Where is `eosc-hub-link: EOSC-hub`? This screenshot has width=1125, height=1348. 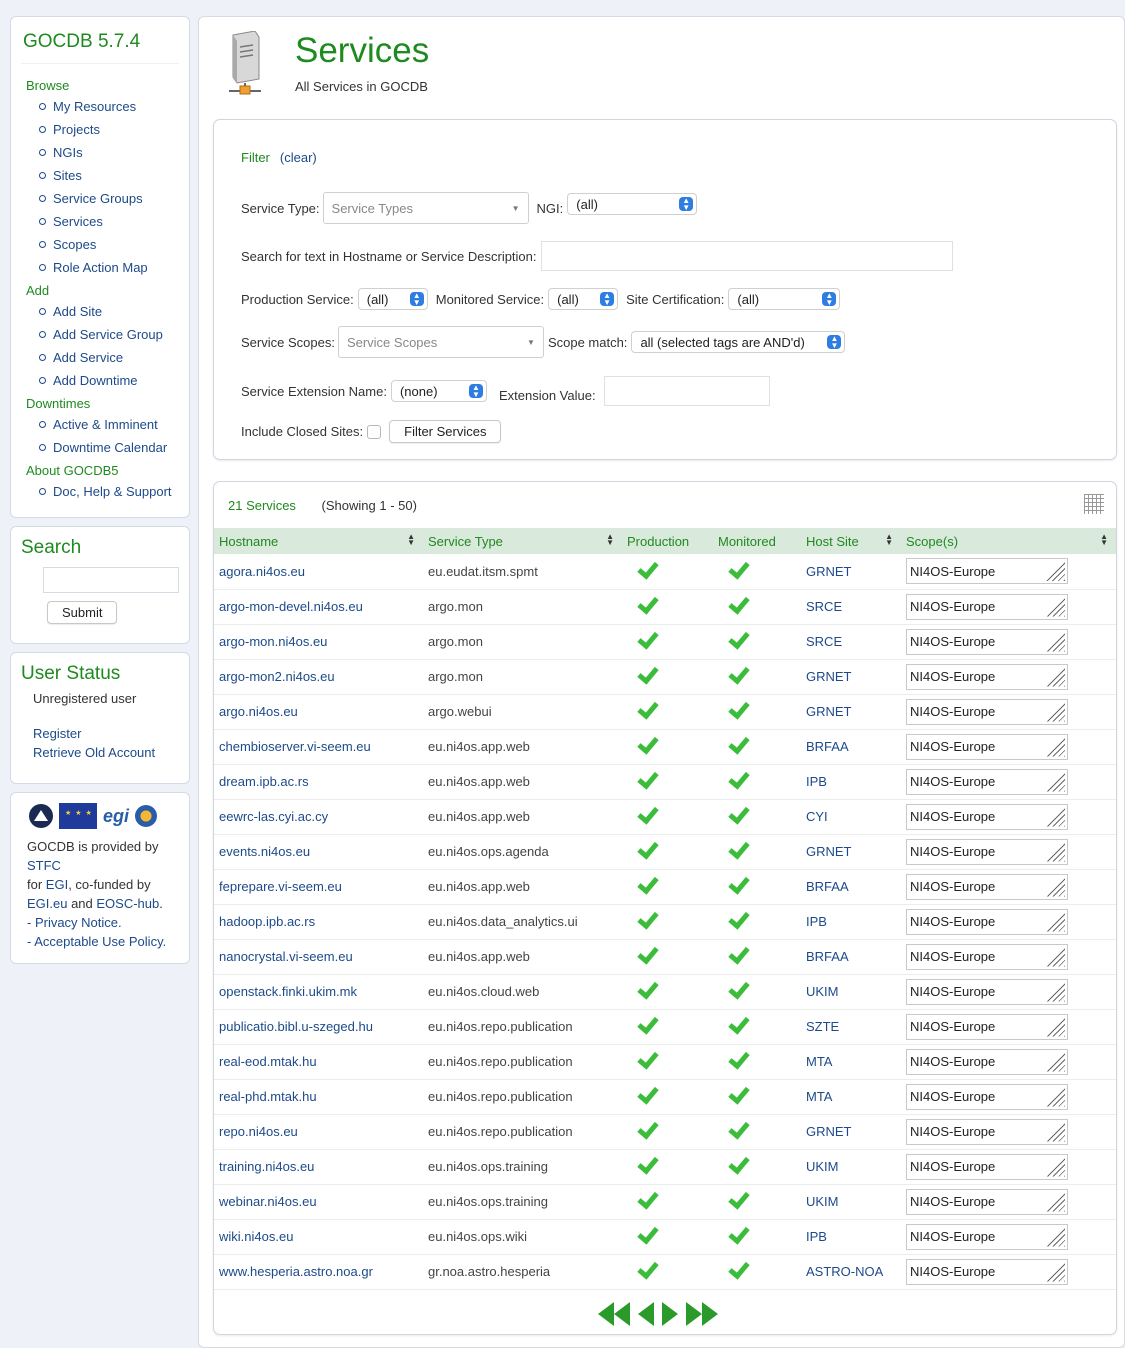 eosc-hub-link: EOSC-hub is located at coordinates (127, 903).